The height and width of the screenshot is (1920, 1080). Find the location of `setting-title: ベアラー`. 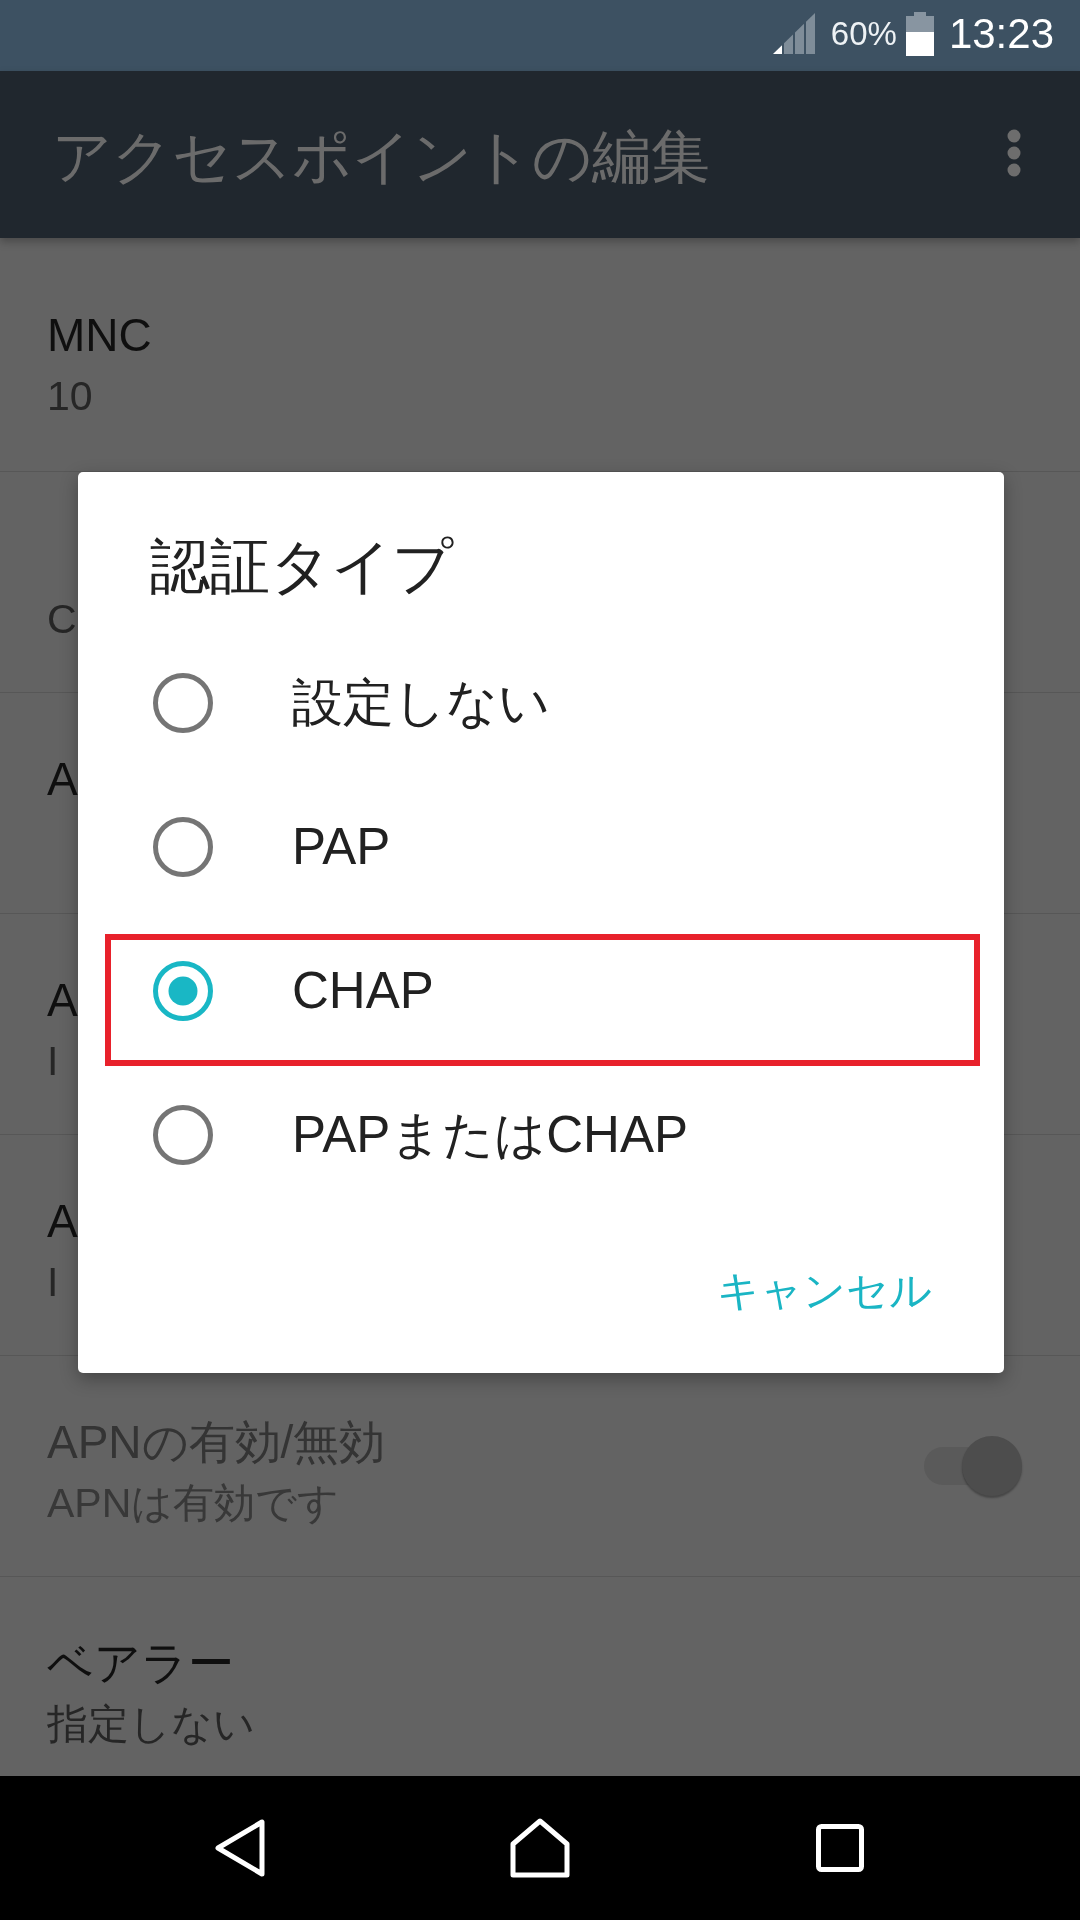

setting-title: ベアラー is located at coordinates (140, 1663).